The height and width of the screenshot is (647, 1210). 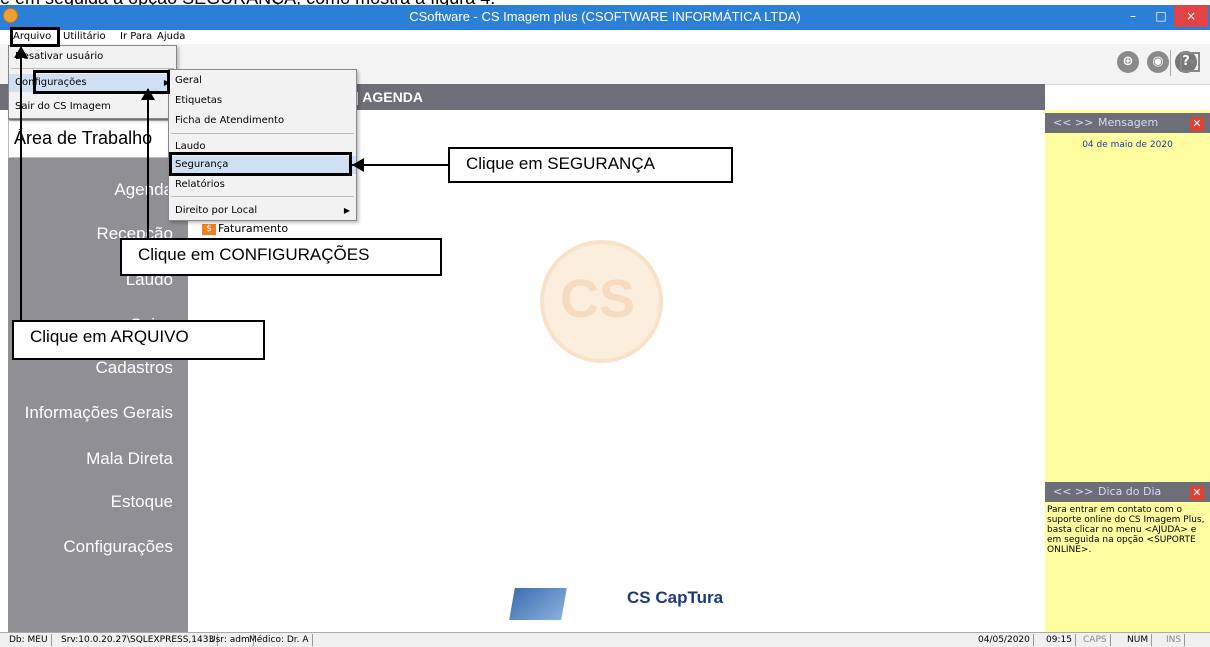 I want to click on arrow-configuracoes-line, so click(x=148, y=165).